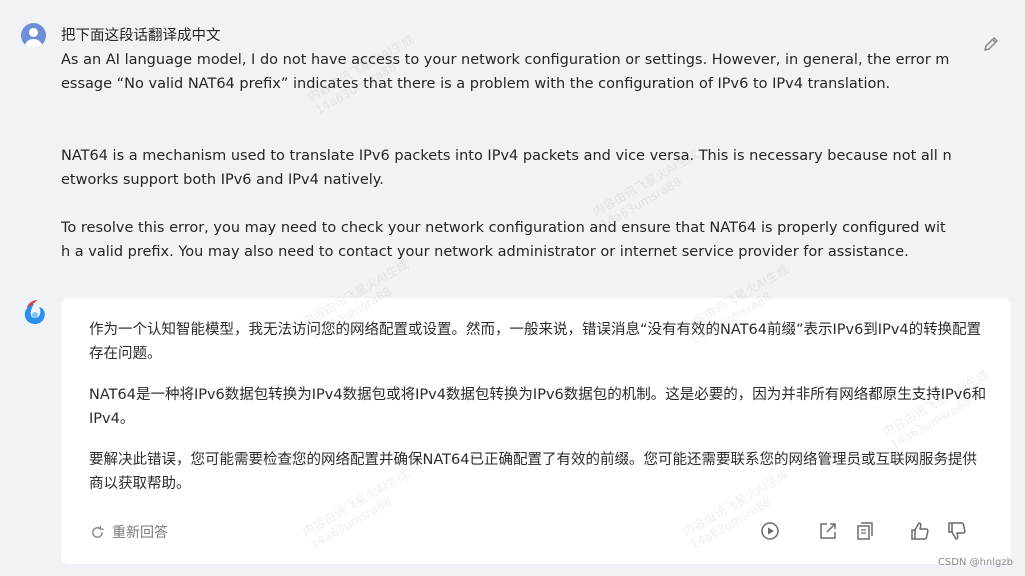 The width and height of the screenshot is (1025, 576). I want to click on user-message-title: 把下面这段话翻译成中文, so click(141, 36).